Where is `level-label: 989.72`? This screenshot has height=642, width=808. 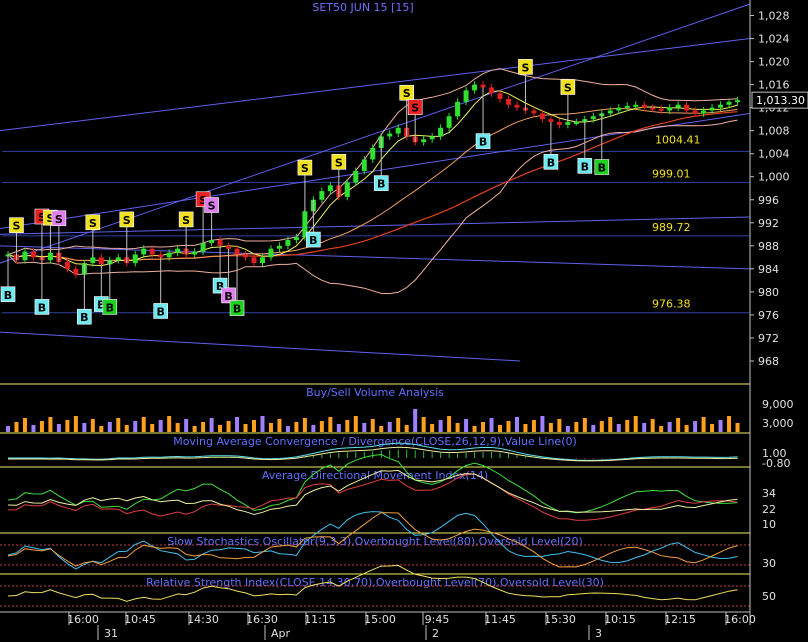
level-label: 989.72 is located at coordinates (671, 227).